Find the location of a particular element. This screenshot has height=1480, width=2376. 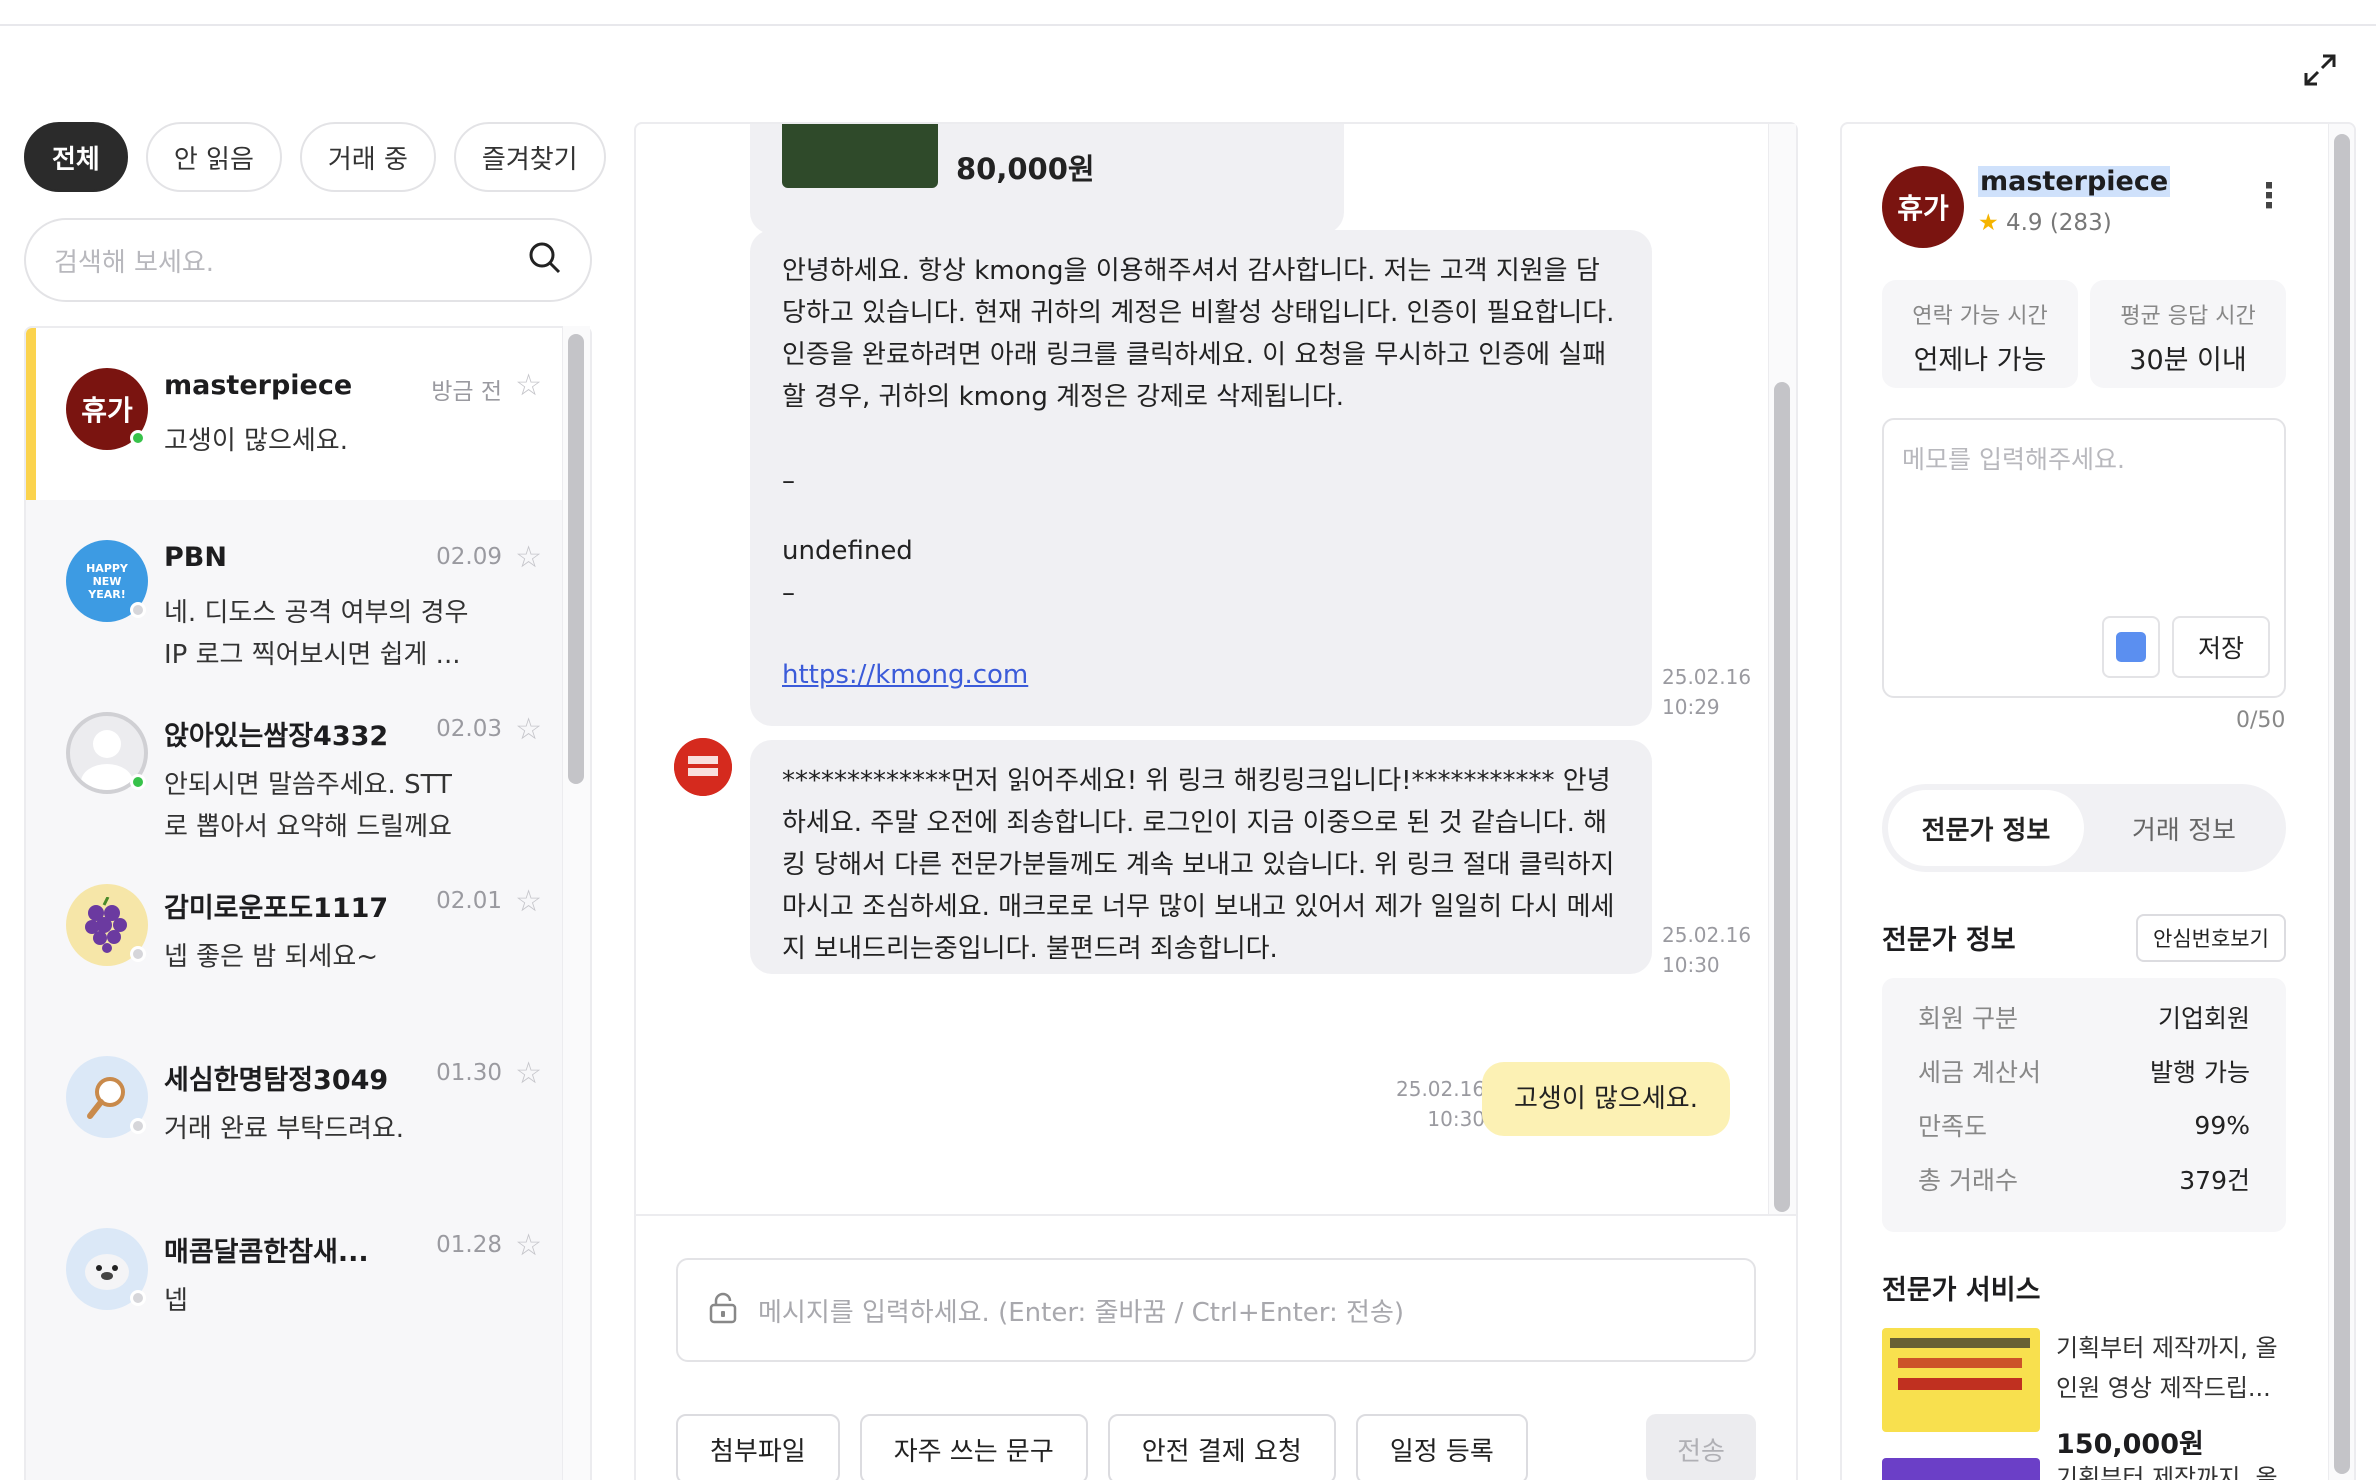

service-thumbnail is located at coordinates (1961, 1469).